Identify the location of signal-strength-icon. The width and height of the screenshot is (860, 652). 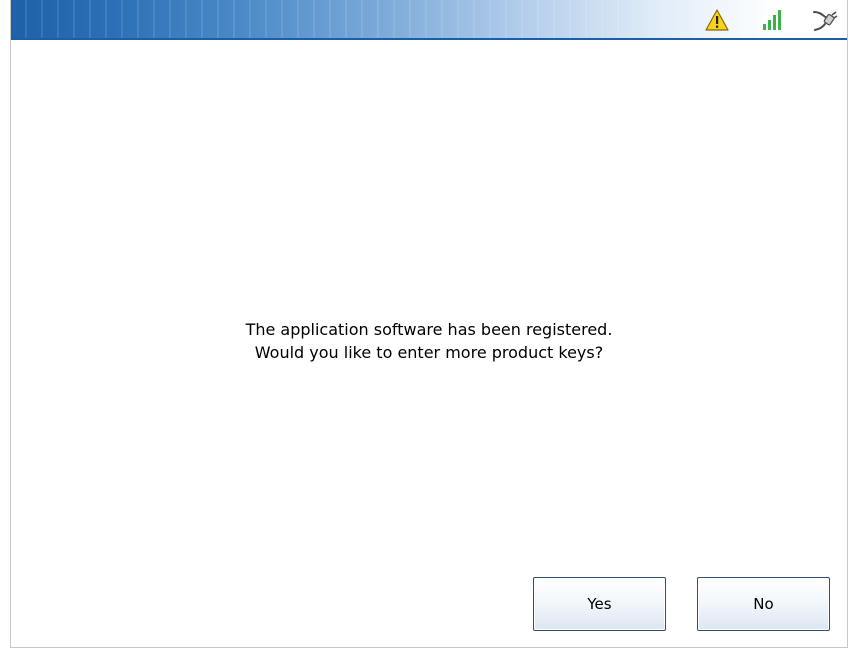
(771, 20).